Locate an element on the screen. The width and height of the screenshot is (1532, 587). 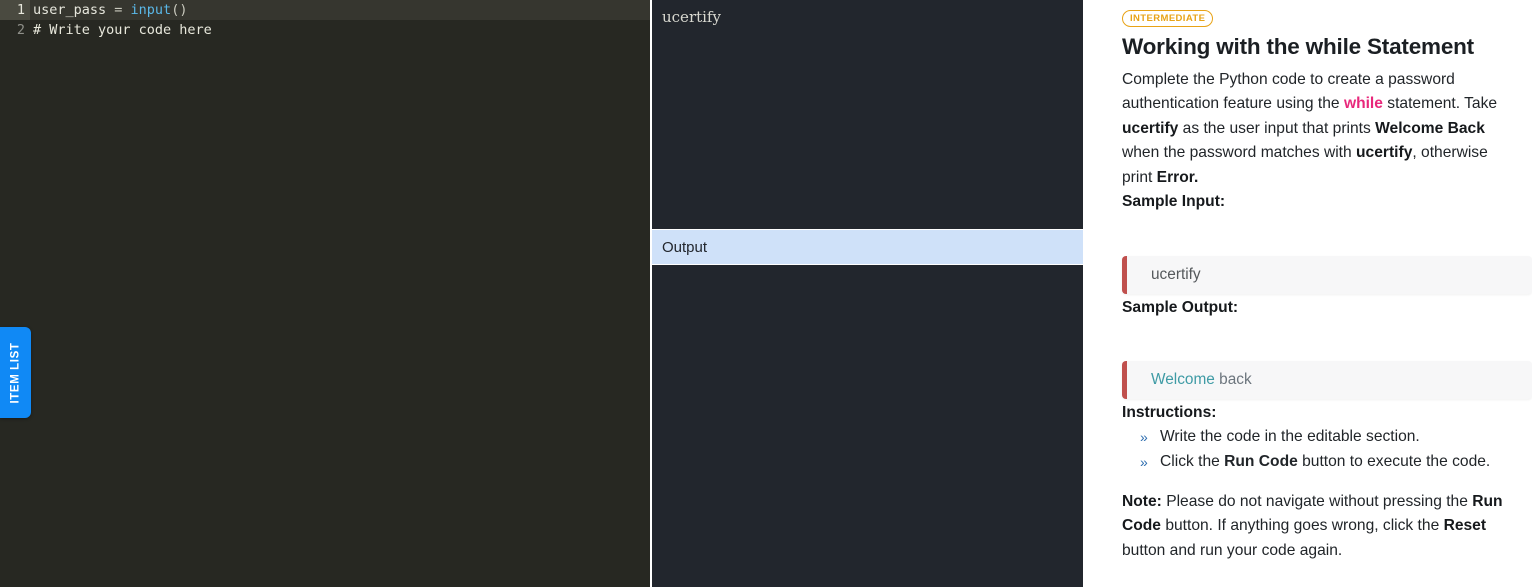
line-number: 2 is located at coordinates (20, 30).